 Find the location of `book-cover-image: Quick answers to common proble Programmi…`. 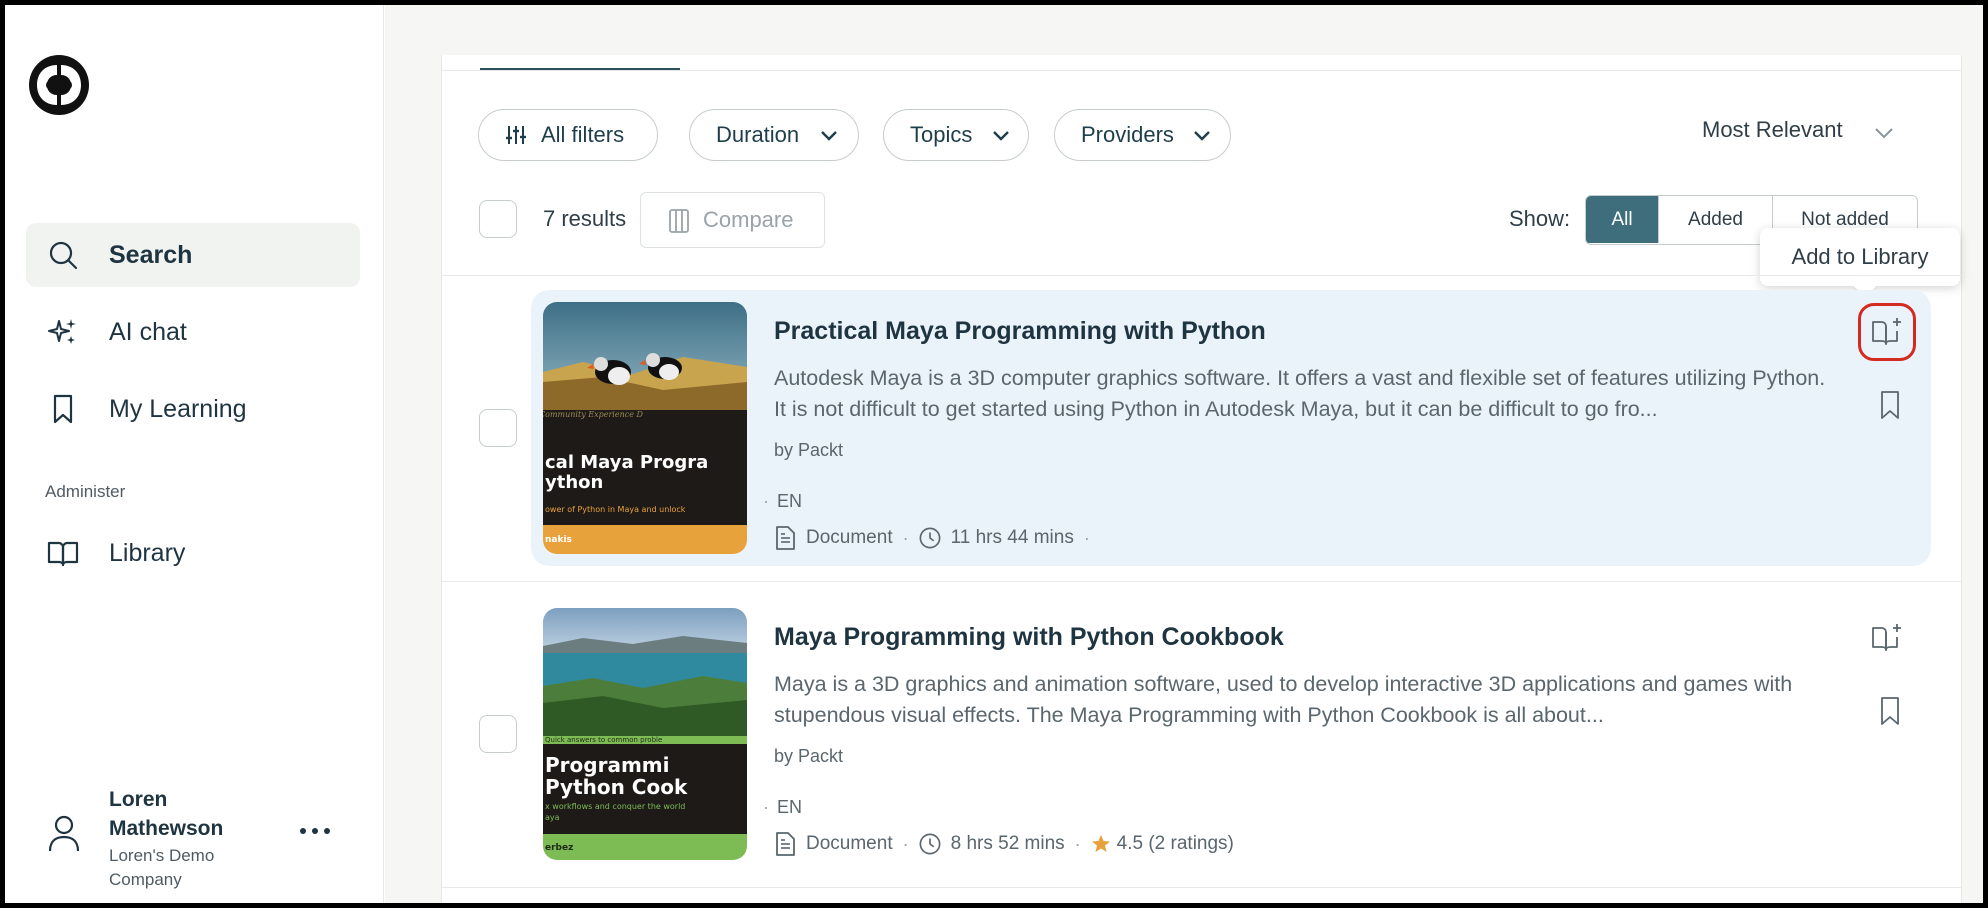

book-cover-image: Quick answers to common proble Programmi… is located at coordinates (645, 734).